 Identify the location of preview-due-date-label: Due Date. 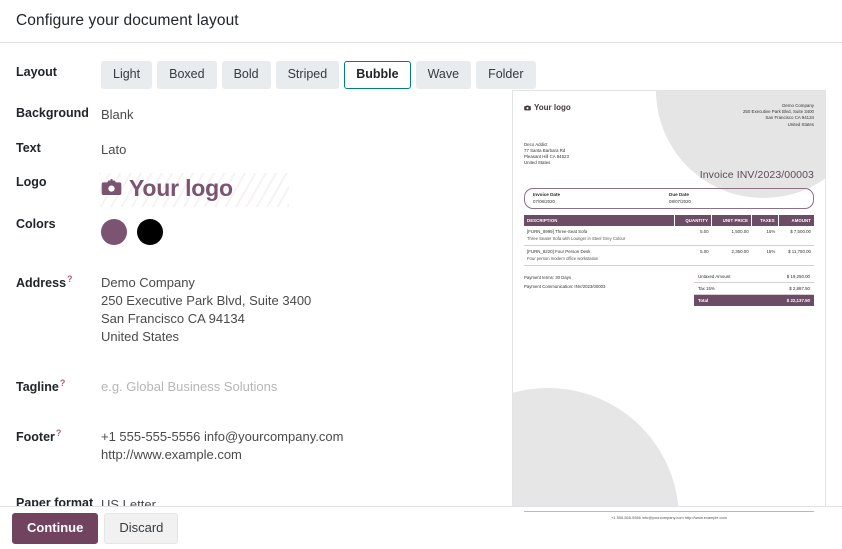
(679, 195).